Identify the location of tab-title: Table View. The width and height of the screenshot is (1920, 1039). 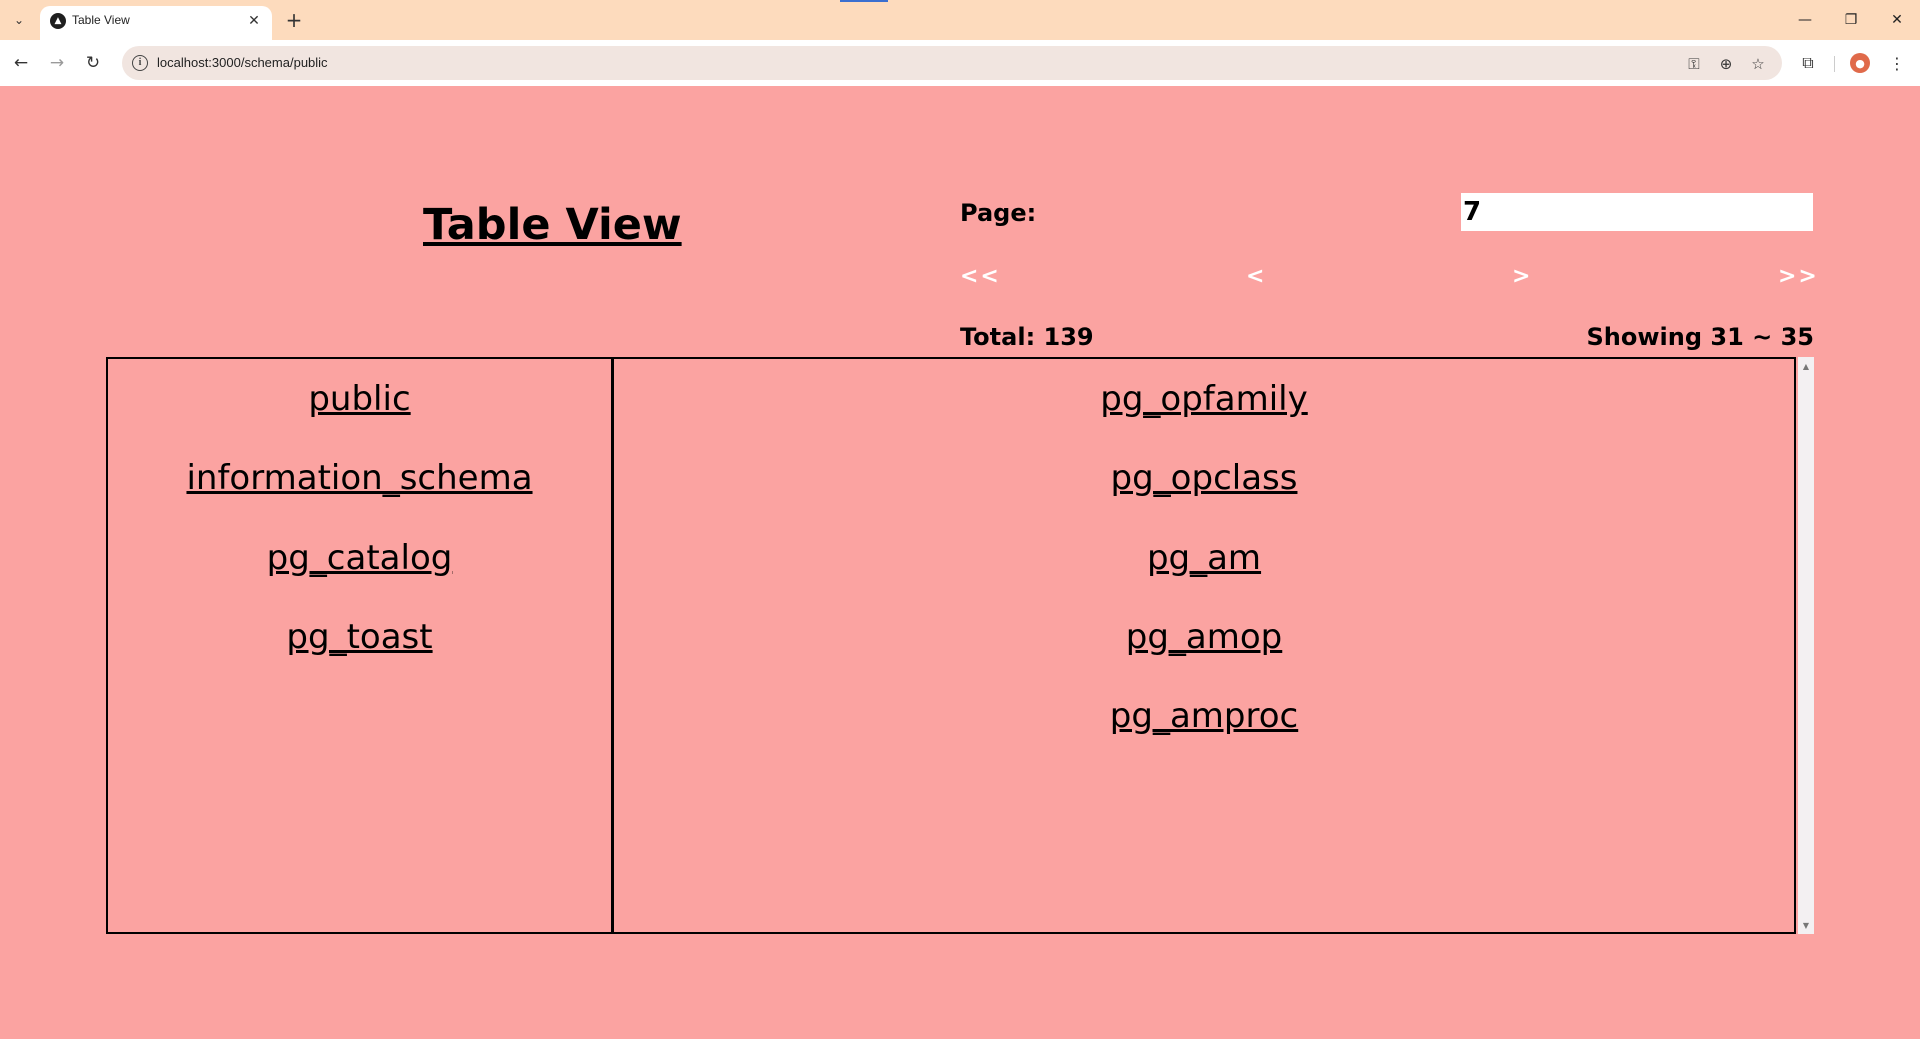
(101, 20).